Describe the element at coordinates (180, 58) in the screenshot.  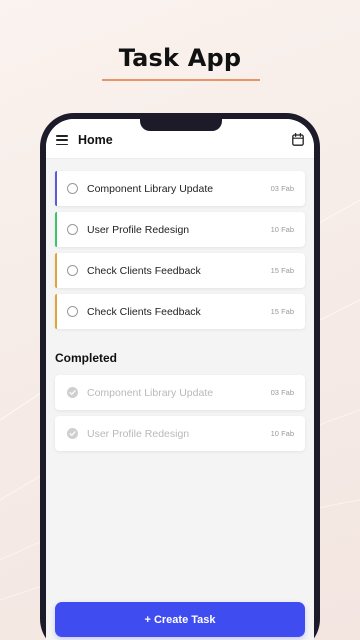
I see `page-headline: Task App` at that location.